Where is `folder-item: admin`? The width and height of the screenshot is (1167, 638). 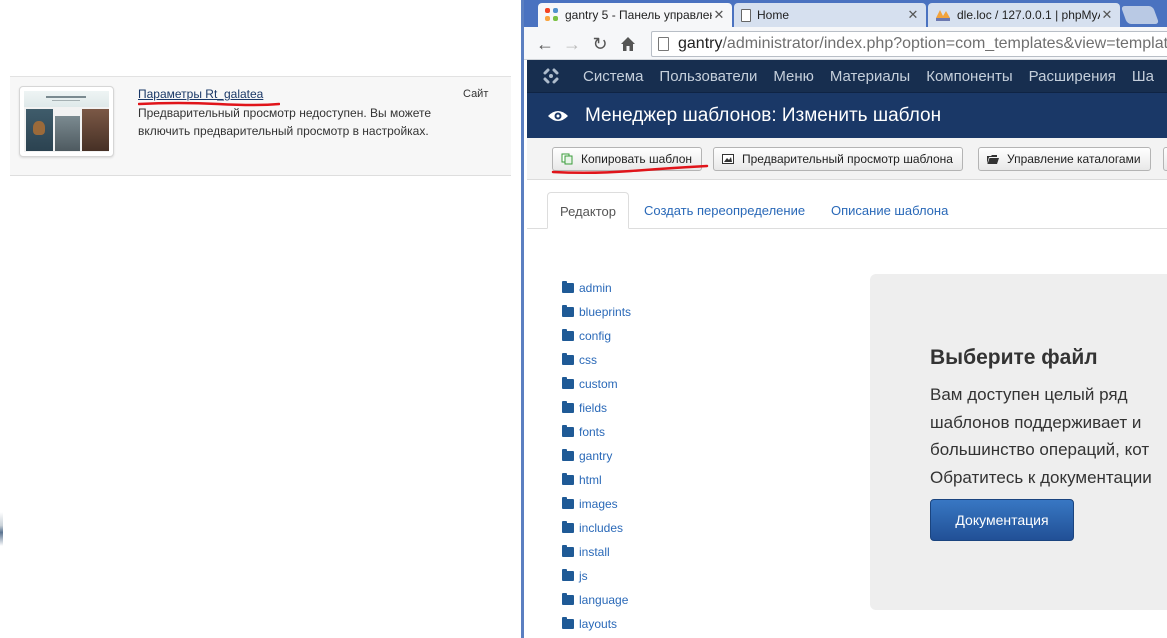 folder-item: admin is located at coordinates (596, 288).